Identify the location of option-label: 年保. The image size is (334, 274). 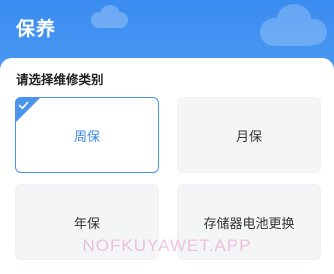
(86, 224).